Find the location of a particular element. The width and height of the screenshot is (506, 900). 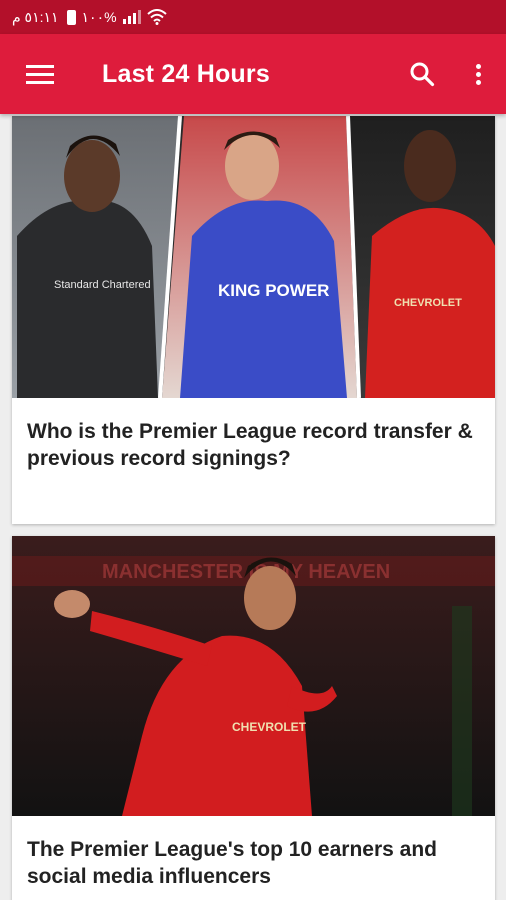

status-icons: ١٠٠% is located at coordinates (116, 17).